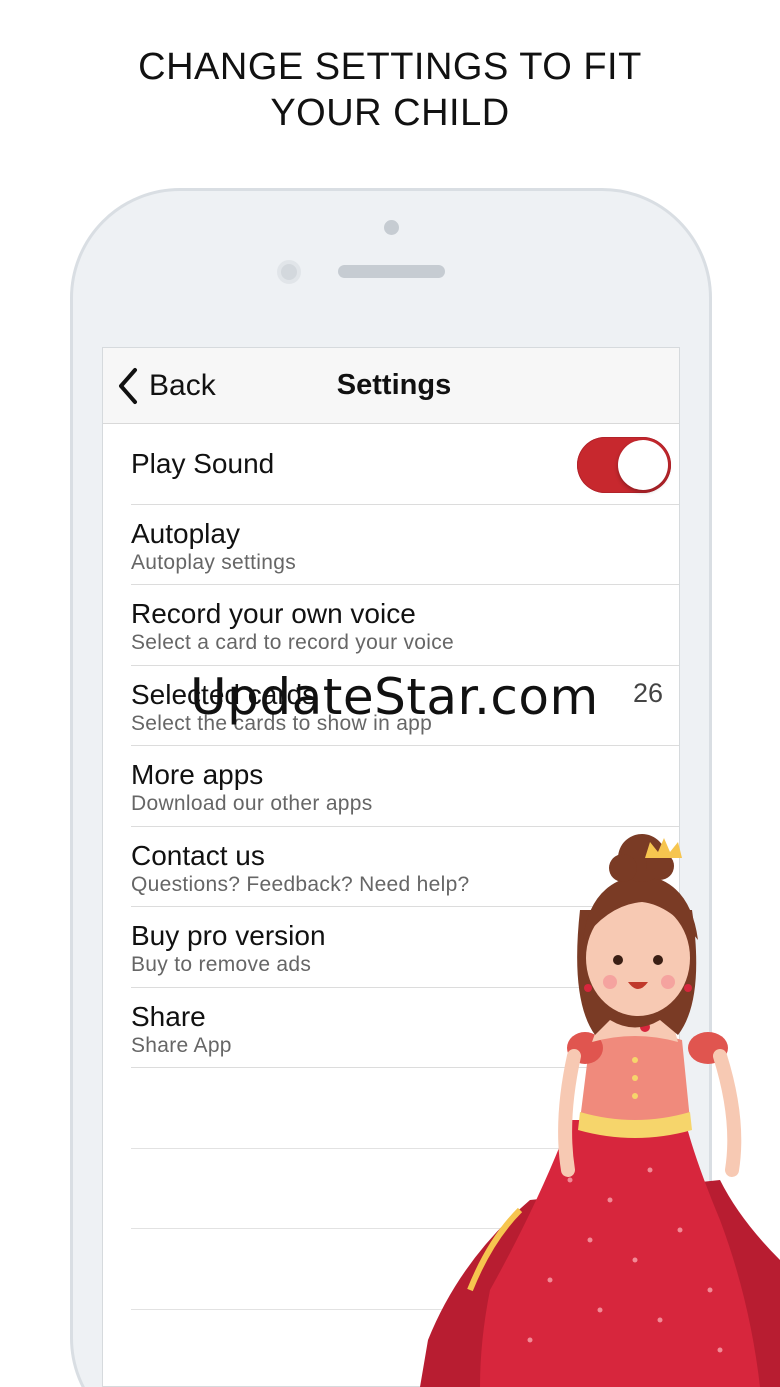  I want to click on setting-title: More apps, so click(197, 774).